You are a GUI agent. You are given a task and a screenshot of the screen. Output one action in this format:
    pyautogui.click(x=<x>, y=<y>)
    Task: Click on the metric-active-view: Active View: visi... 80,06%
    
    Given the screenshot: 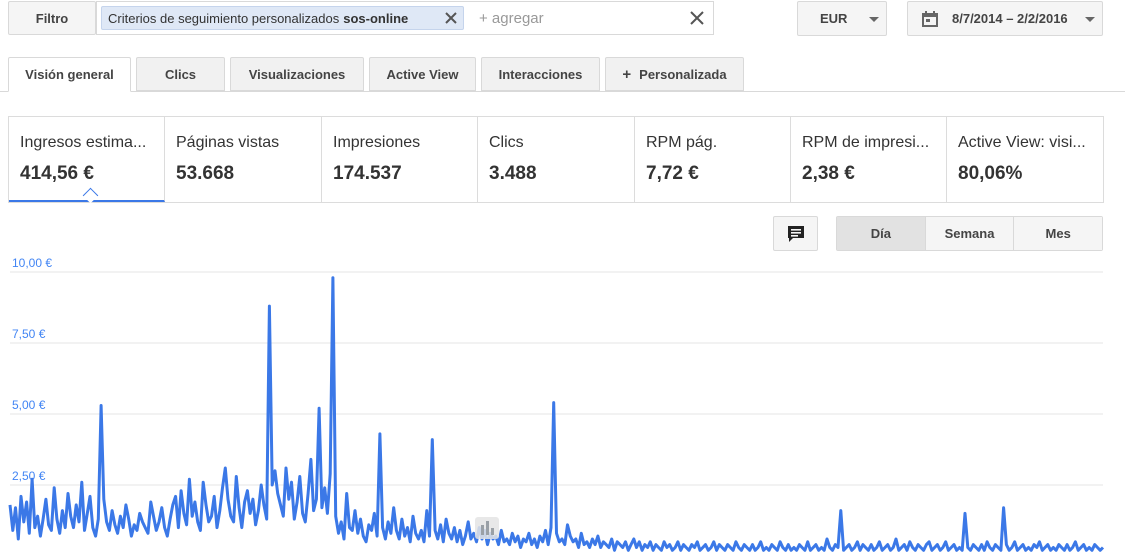 What is the action you would take?
    pyautogui.click(x=1025, y=159)
    